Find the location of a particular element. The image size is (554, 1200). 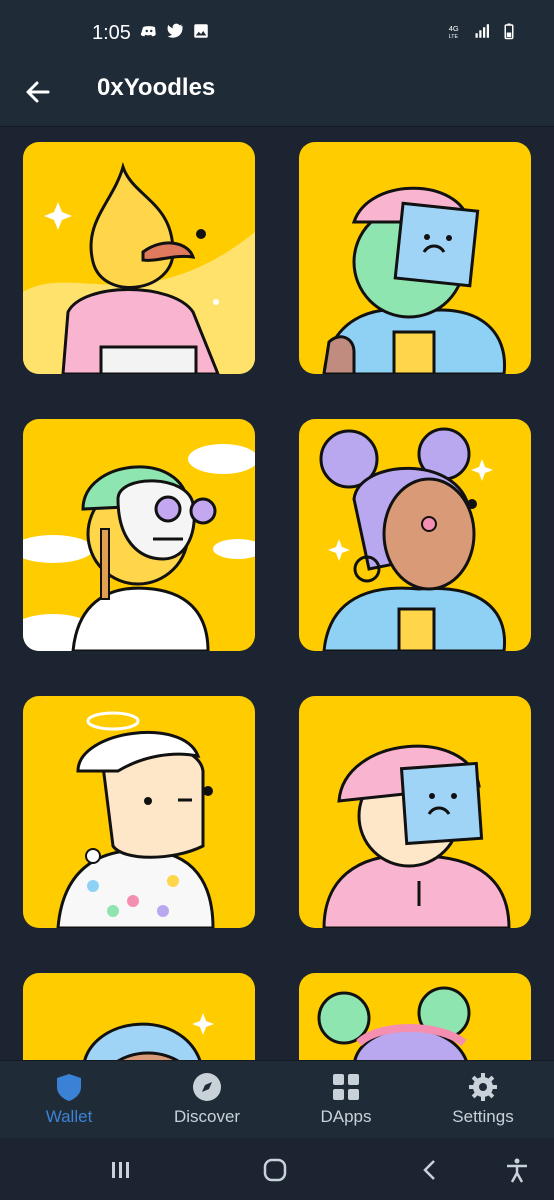

nft-card-sticky-note-beanie-character is located at coordinates (415, 258).